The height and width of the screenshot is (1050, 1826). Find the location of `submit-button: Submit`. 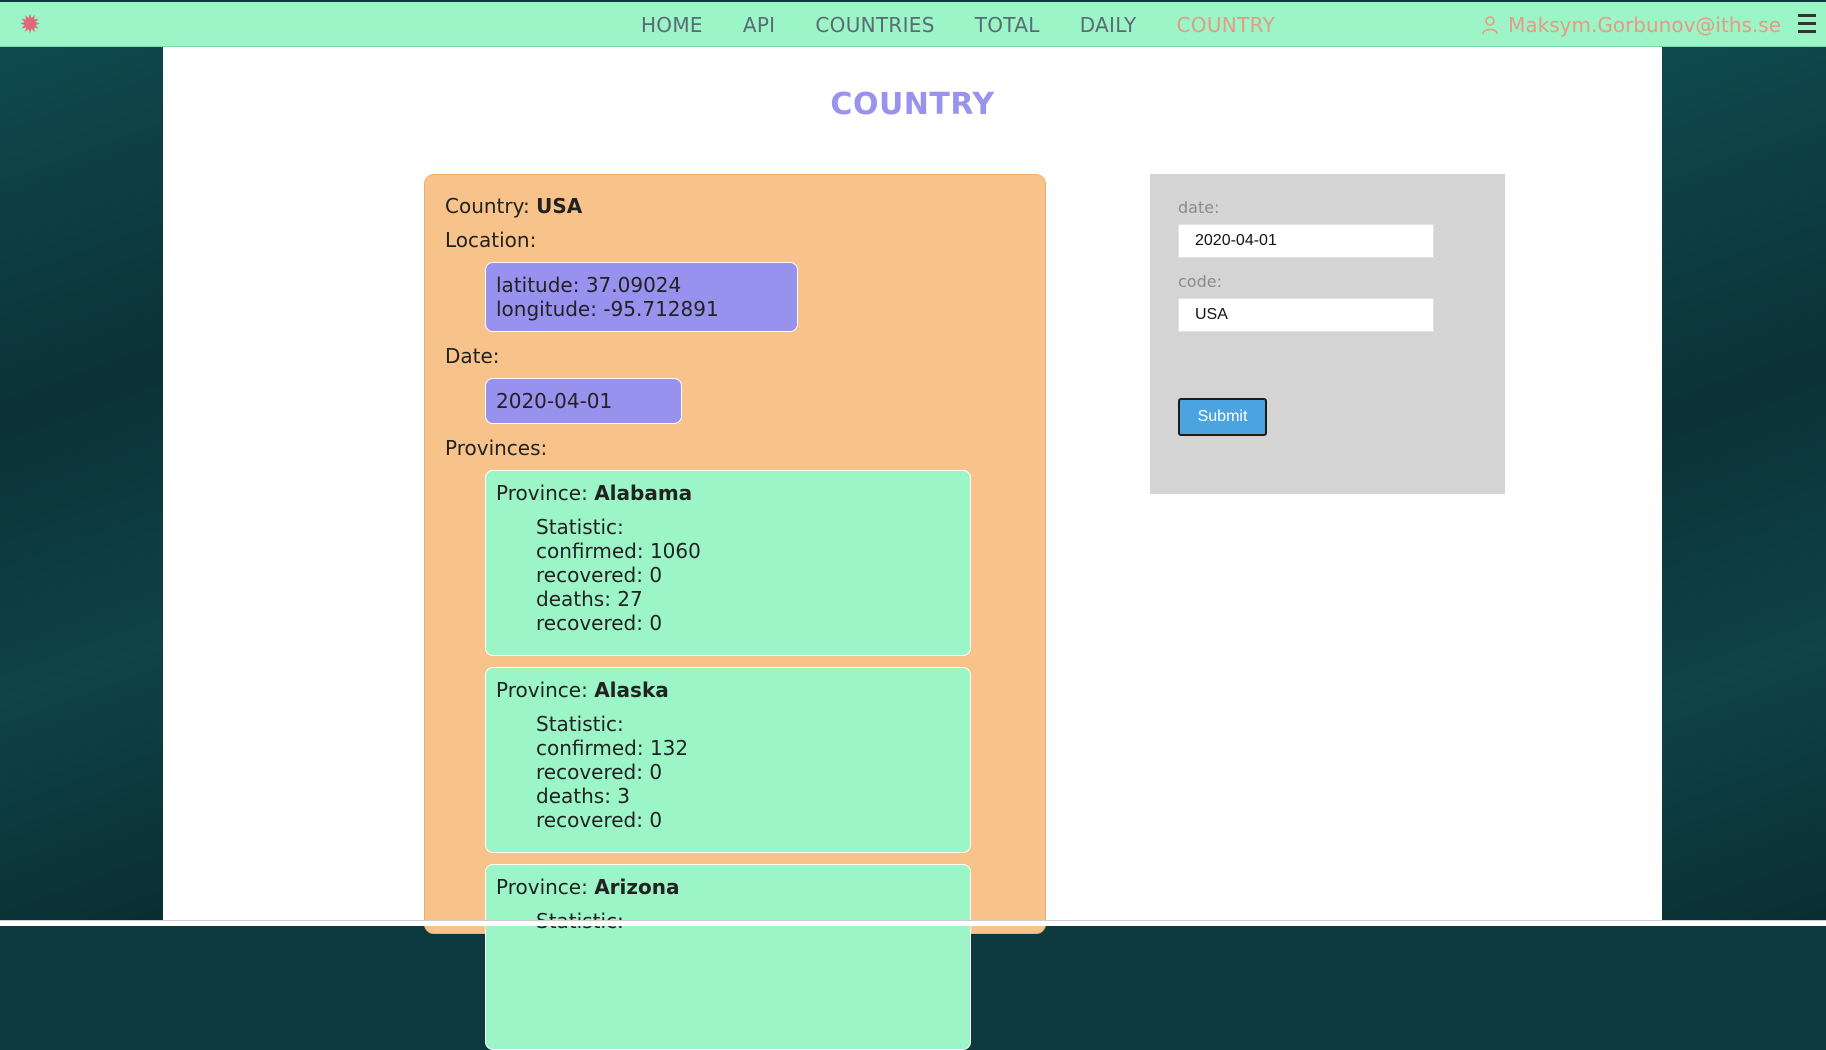

submit-button: Submit is located at coordinates (1222, 417).